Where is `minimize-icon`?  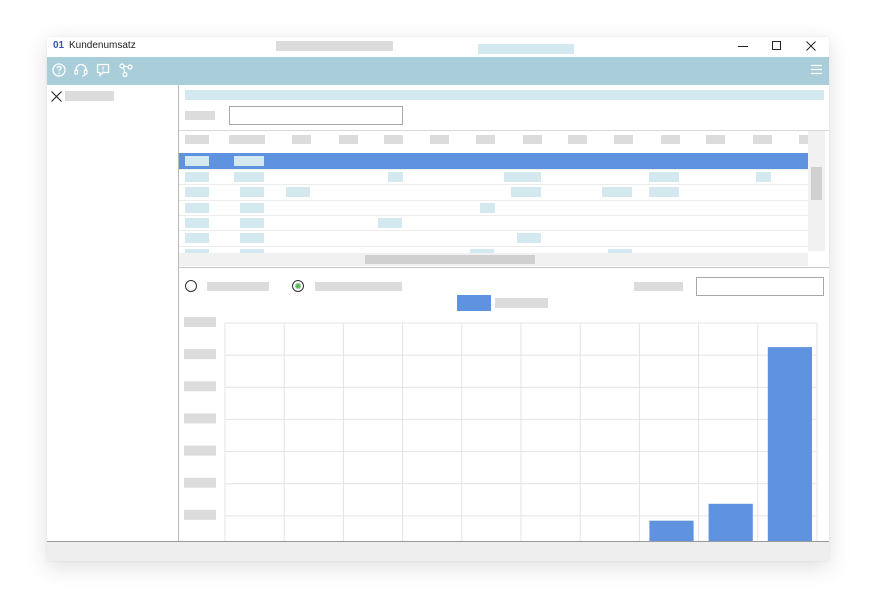 minimize-icon is located at coordinates (743, 46).